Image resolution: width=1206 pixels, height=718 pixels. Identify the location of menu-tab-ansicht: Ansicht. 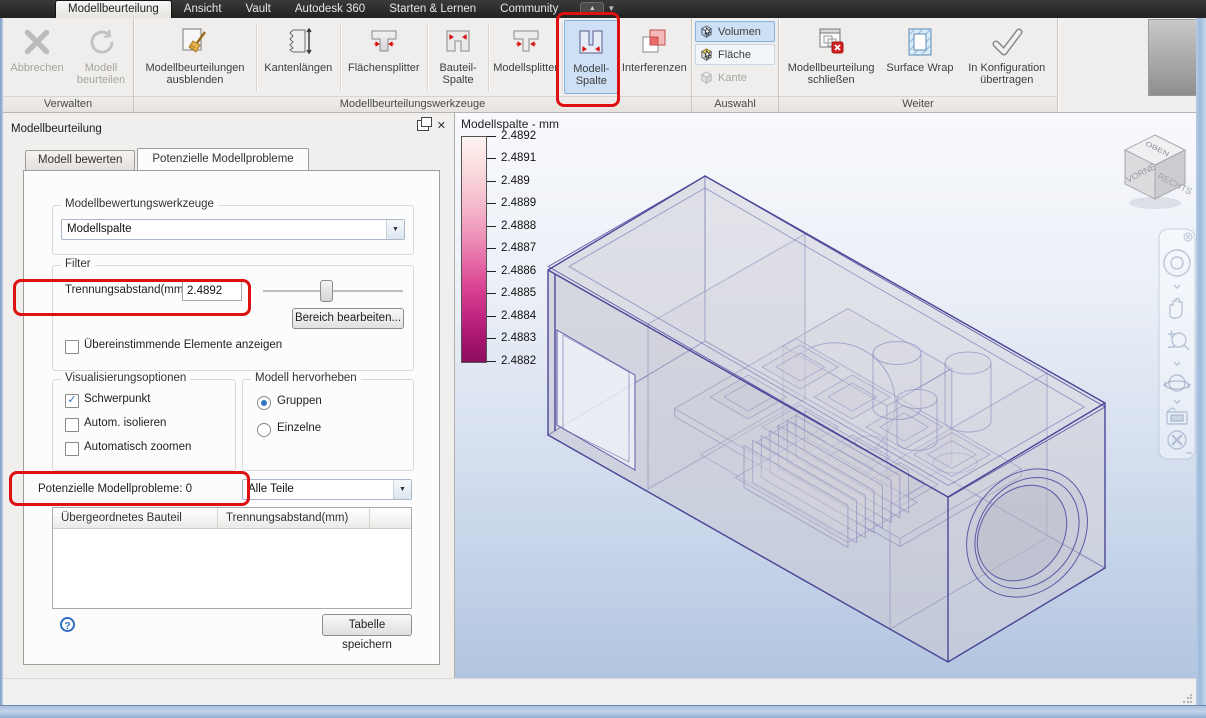
(203, 9).